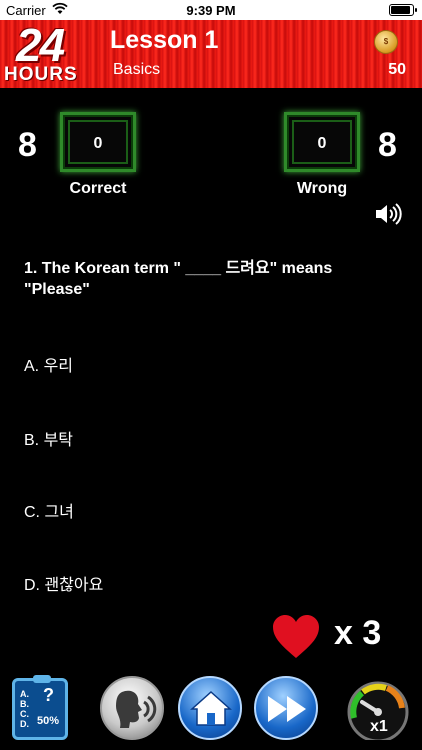 Image resolution: width=422 pixels, height=750 pixels. What do you see at coordinates (49, 52) in the screenshot?
I see `app-logo: 24 HOURS` at bounding box center [49, 52].